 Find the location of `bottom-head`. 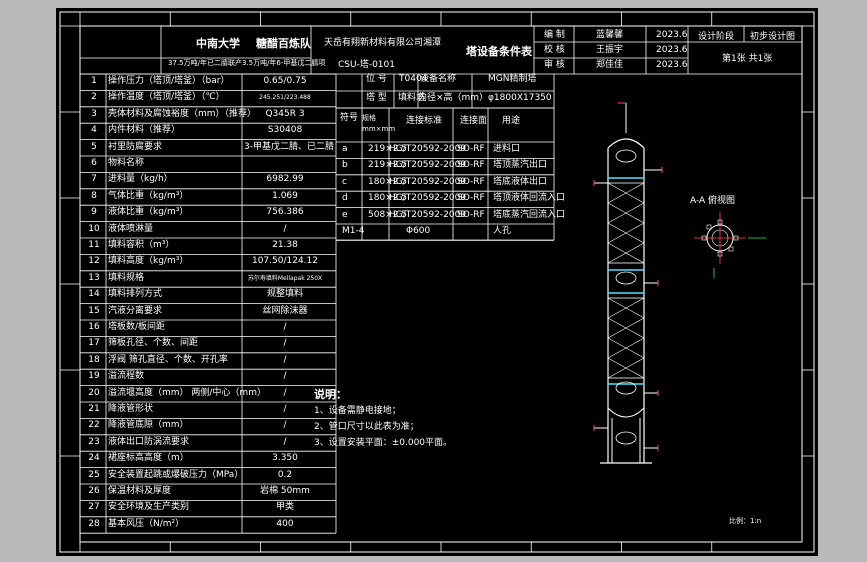

bottom-head is located at coordinates (626, 412).